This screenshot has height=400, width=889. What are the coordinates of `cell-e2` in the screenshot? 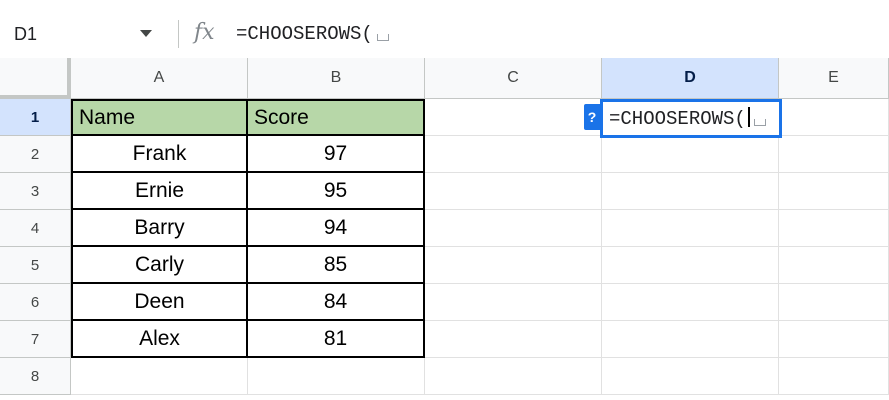 It's located at (834, 154).